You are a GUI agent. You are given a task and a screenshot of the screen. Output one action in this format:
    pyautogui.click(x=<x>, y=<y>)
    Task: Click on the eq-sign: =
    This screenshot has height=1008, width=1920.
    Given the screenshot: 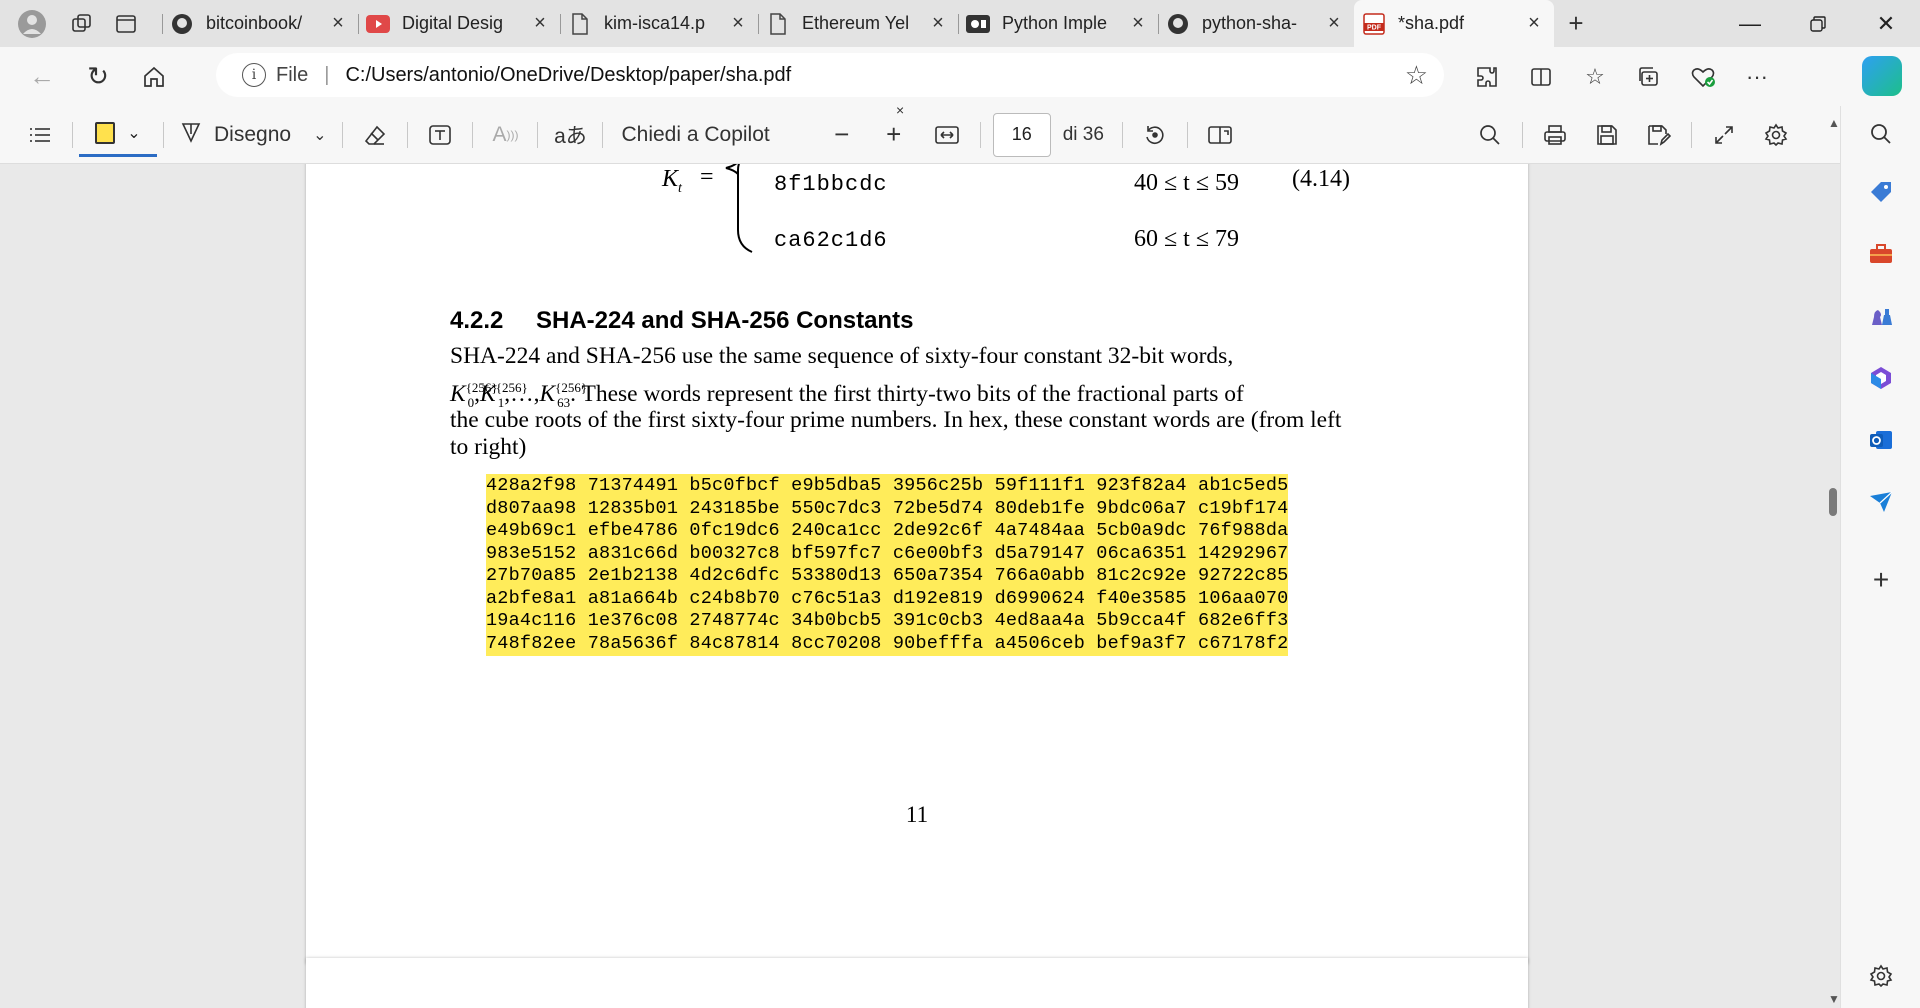 What is the action you would take?
    pyautogui.click(x=707, y=177)
    